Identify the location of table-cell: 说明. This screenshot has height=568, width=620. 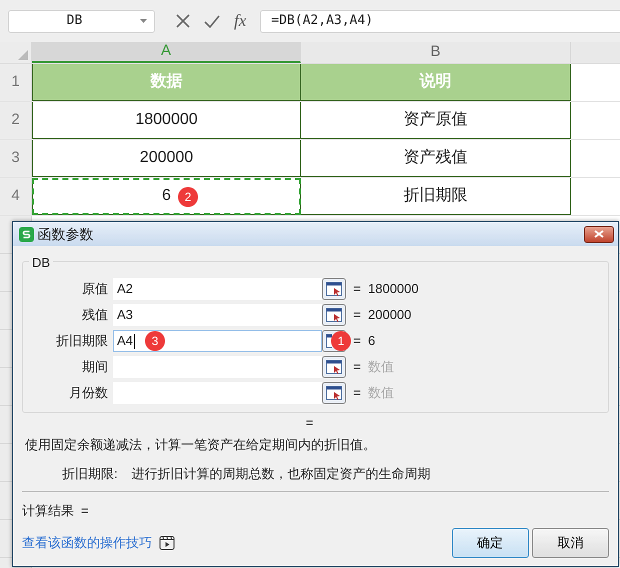
(436, 82).